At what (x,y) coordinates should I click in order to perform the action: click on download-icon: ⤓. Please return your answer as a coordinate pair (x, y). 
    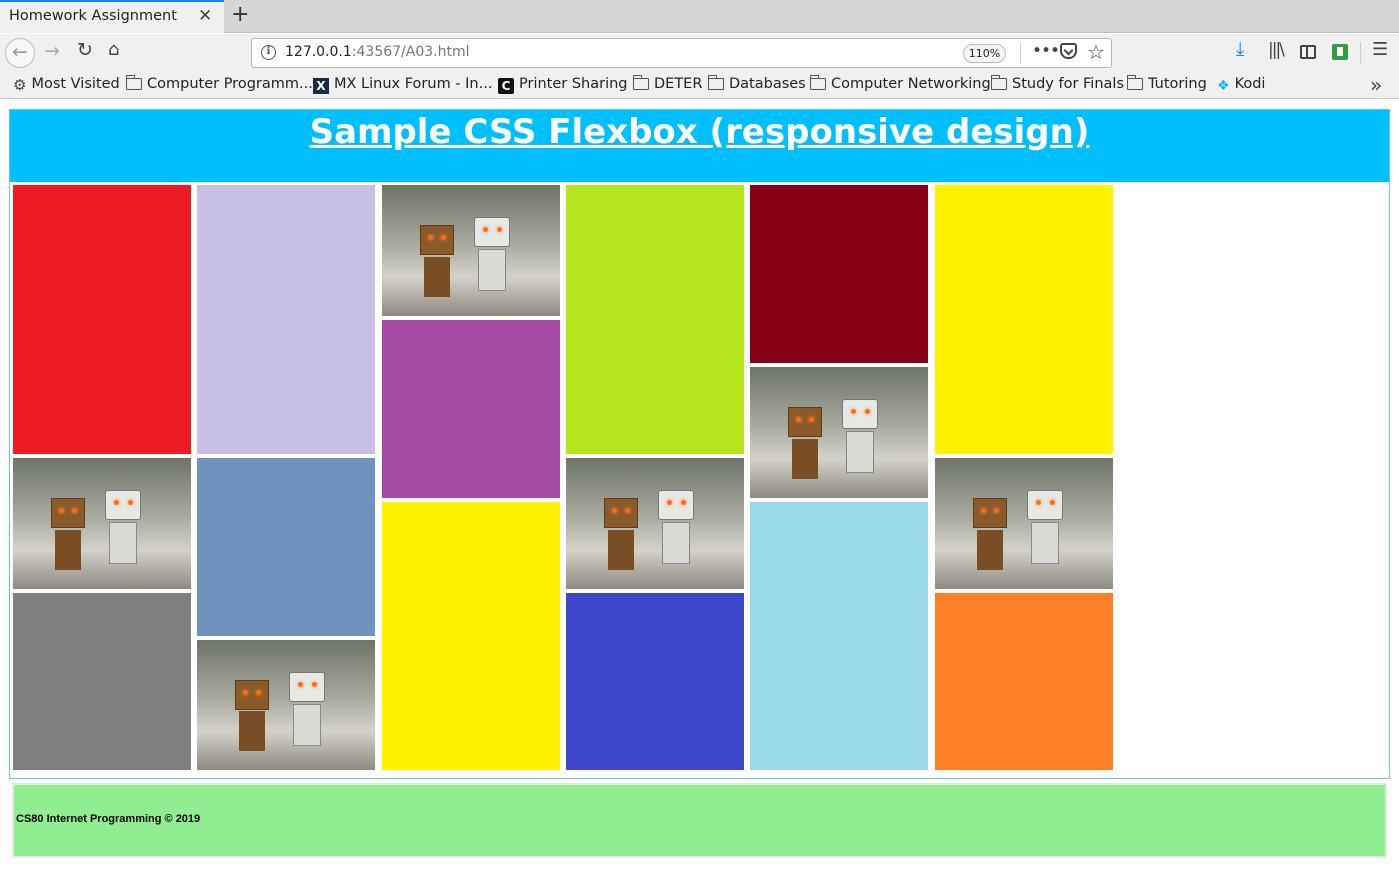
    Looking at the image, I should click on (1240, 49).